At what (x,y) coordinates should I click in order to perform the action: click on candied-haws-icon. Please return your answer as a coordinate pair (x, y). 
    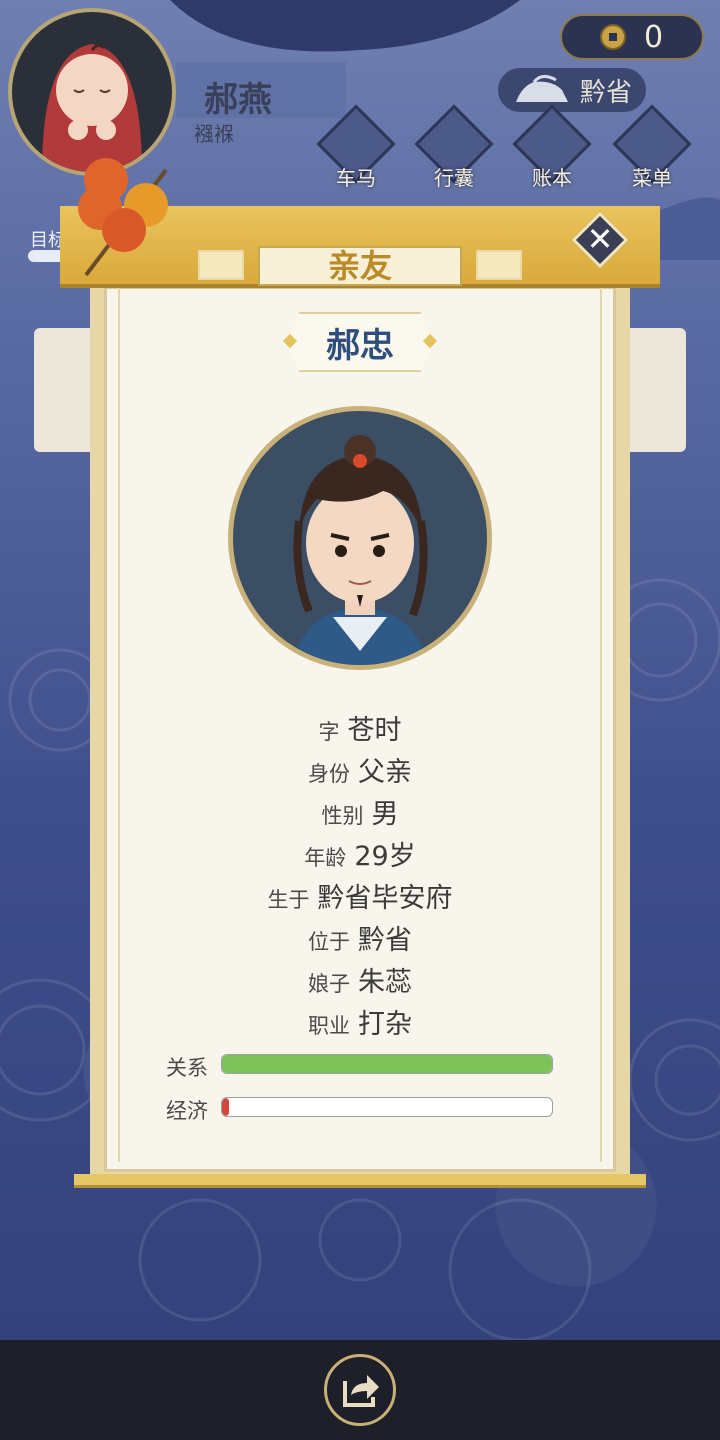
    Looking at the image, I should click on (123, 217).